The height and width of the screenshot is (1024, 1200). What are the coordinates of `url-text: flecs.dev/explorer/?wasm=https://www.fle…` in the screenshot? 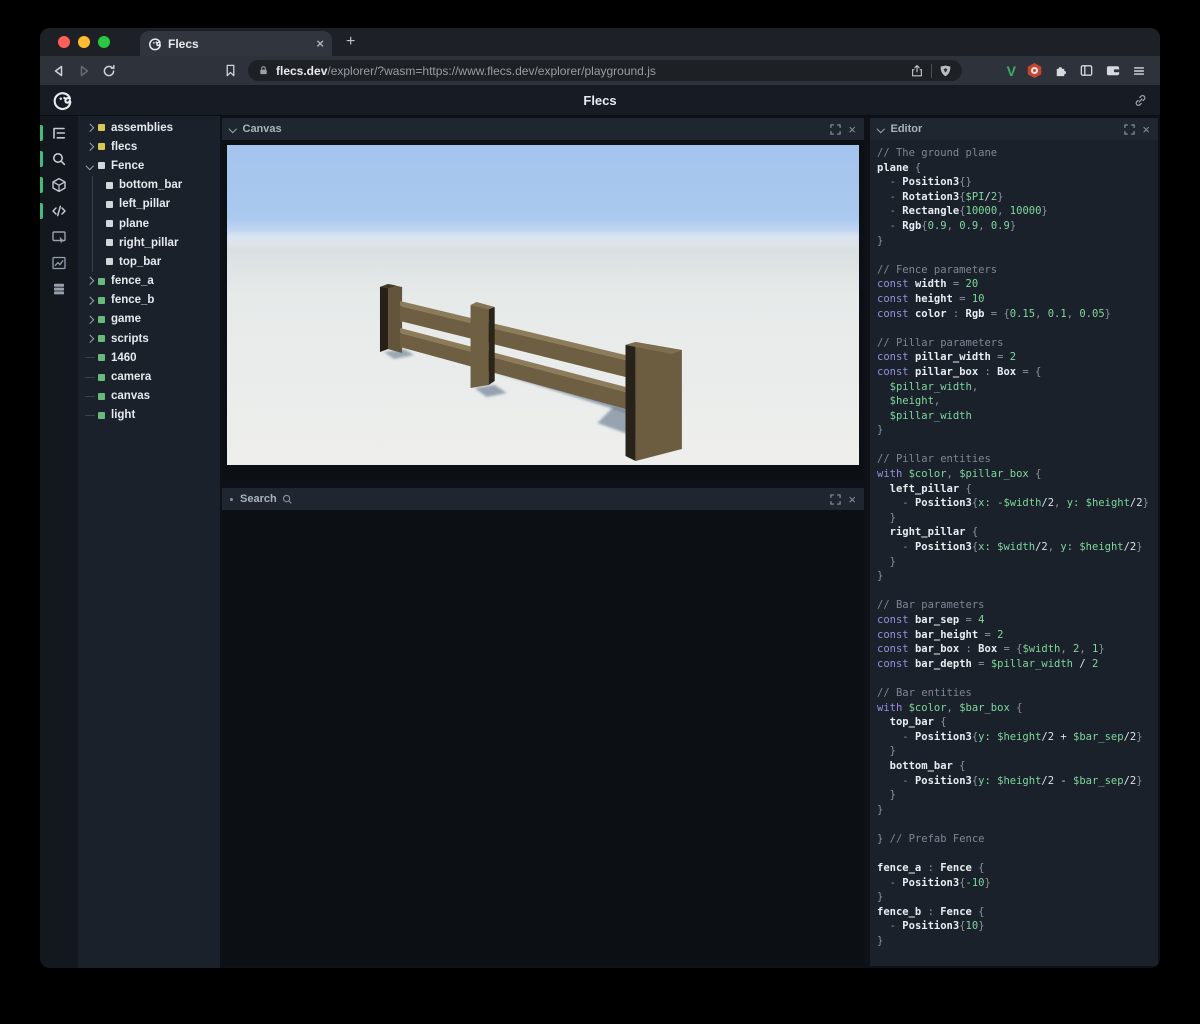 It's located at (589, 71).